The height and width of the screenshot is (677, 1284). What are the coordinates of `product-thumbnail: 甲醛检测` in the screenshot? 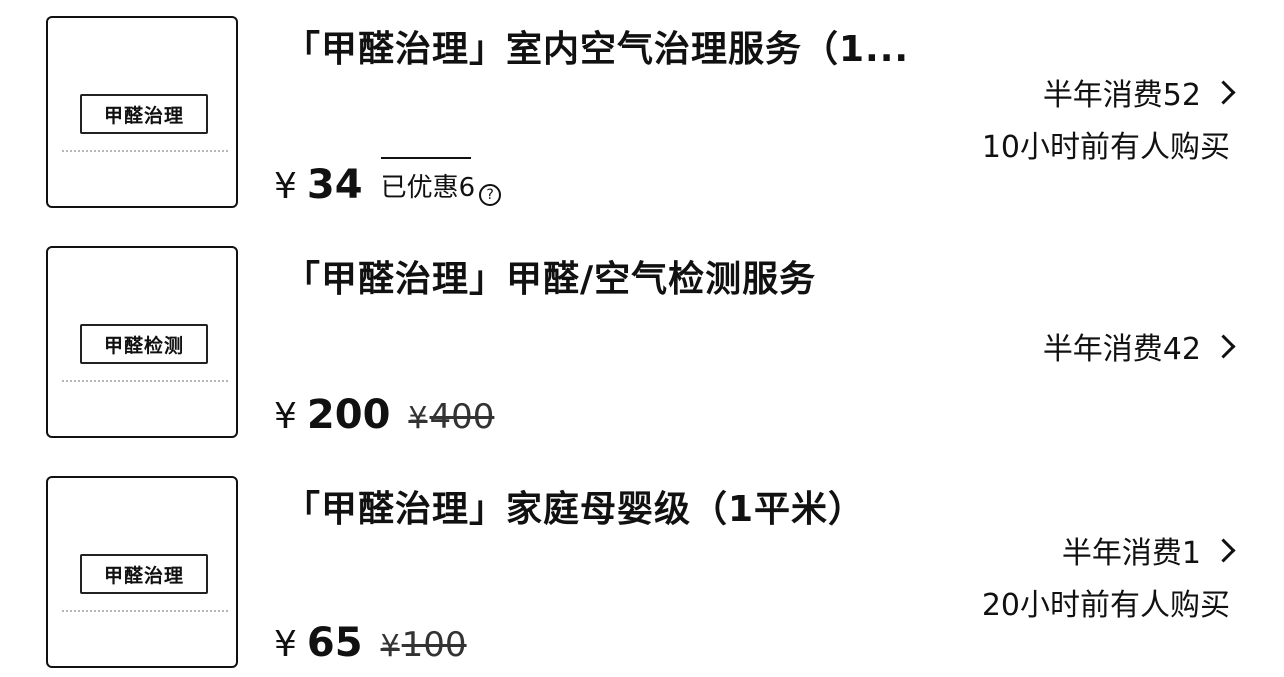 It's located at (142, 342).